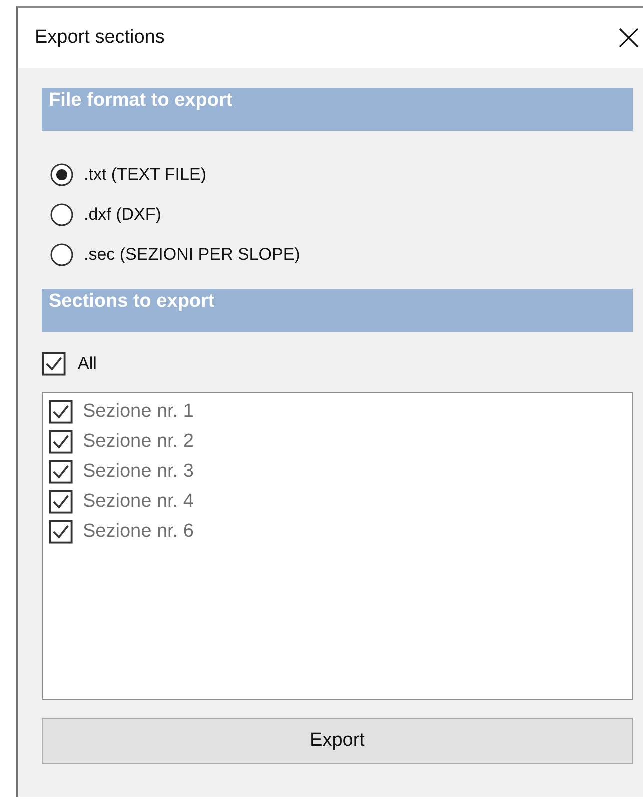 Image resolution: width=643 pixels, height=801 pixels. Describe the element at coordinates (138, 532) in the screenshot. I see `list-item-label: Sezione nr. 6` at that location.